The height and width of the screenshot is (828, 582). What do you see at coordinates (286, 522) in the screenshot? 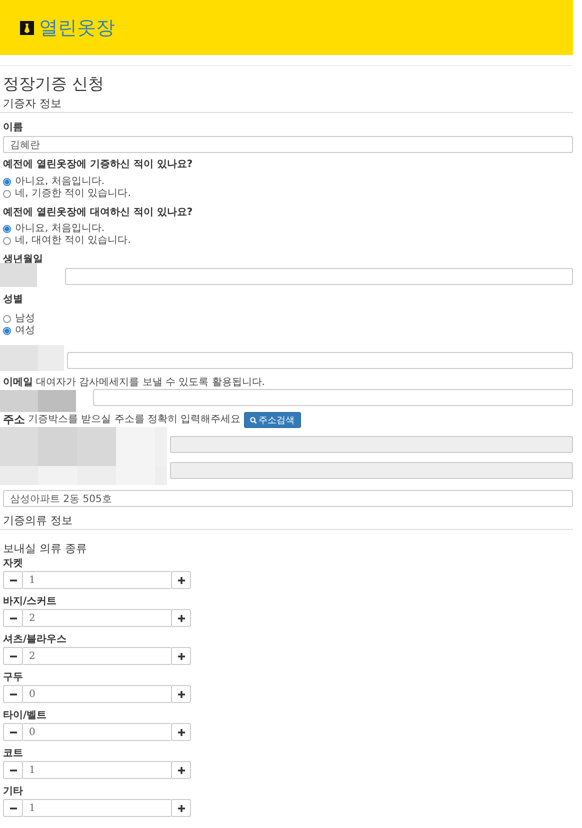
I see `section-title: 기증의류 정보` at bounding box center [286, 522].